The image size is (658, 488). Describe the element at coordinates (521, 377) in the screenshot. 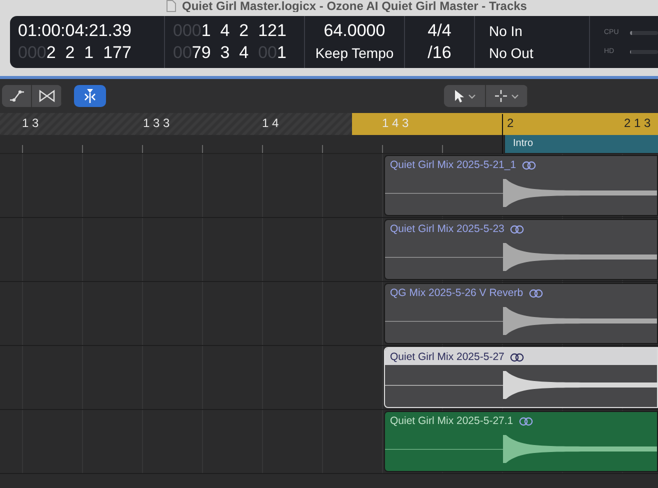

I see `audio-region: Quiet Girl Mix 2025-5-27` at that location.